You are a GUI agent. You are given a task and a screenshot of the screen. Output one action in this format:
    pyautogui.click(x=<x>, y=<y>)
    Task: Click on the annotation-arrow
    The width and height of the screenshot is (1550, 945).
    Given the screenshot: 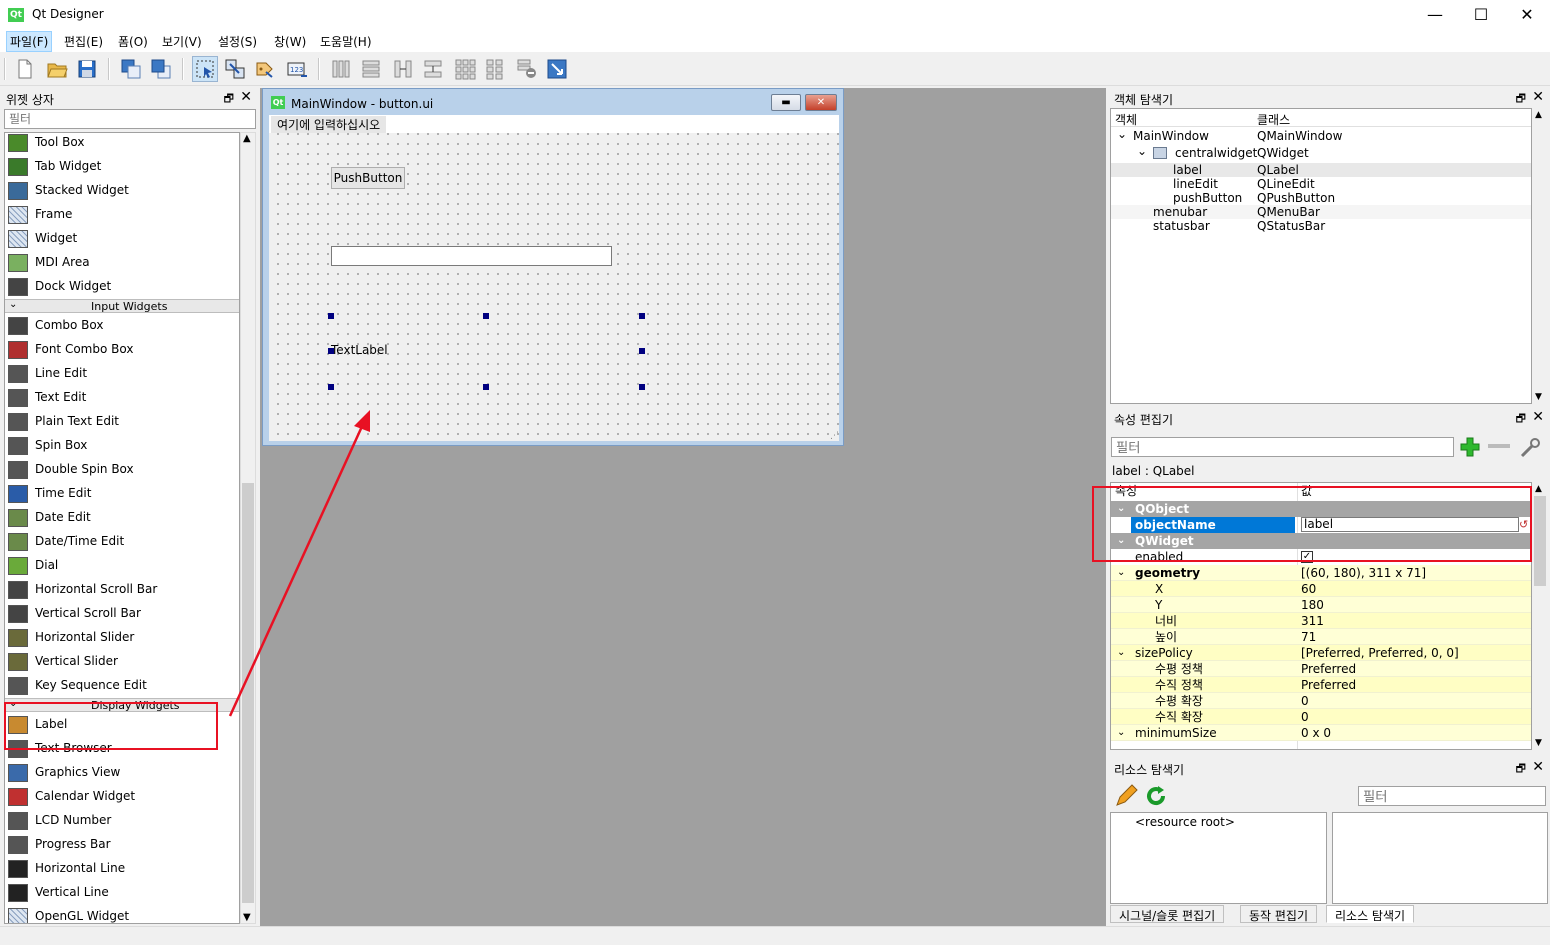 What is the action you would take?
    pyautogui.click(x=299, y=563)
    